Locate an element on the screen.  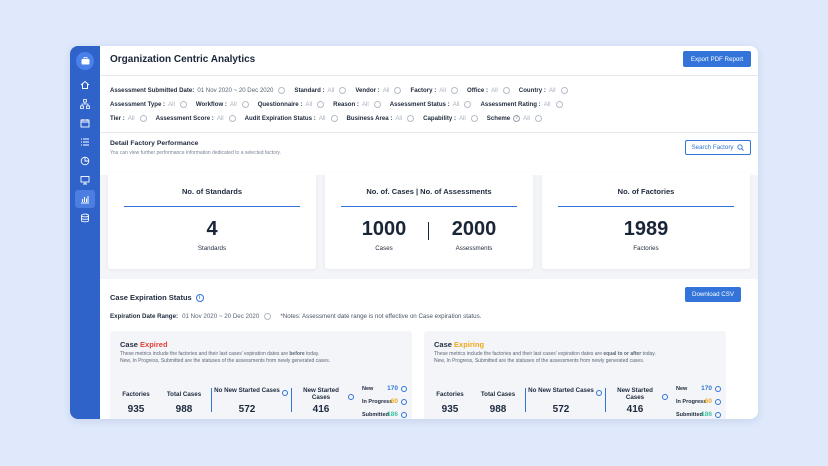
filter-audit-expiration: Audit Expiration Status : All is located at coordinates (291, 118).